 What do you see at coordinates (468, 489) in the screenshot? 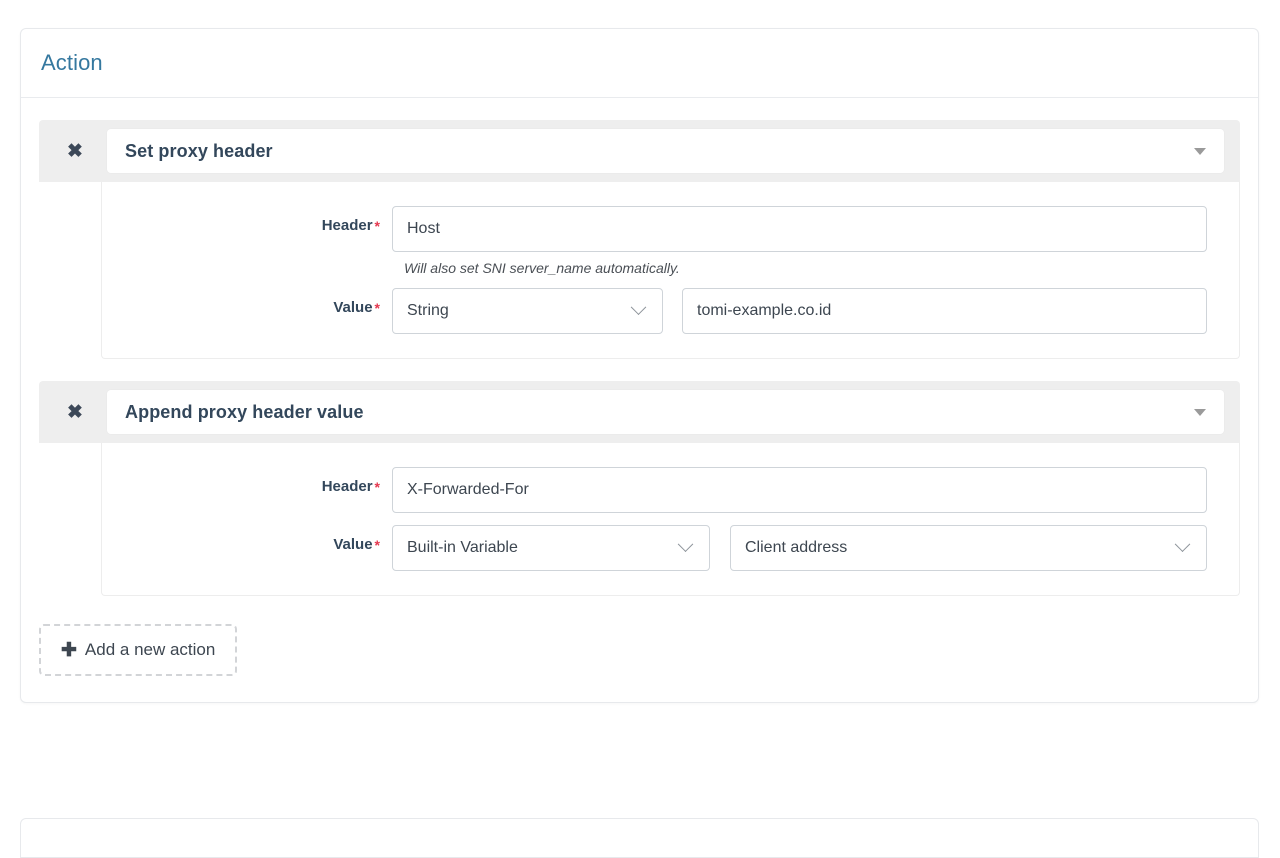
I see `header-input-value: X-Forwarded-For` at bounding box center [468, 489].